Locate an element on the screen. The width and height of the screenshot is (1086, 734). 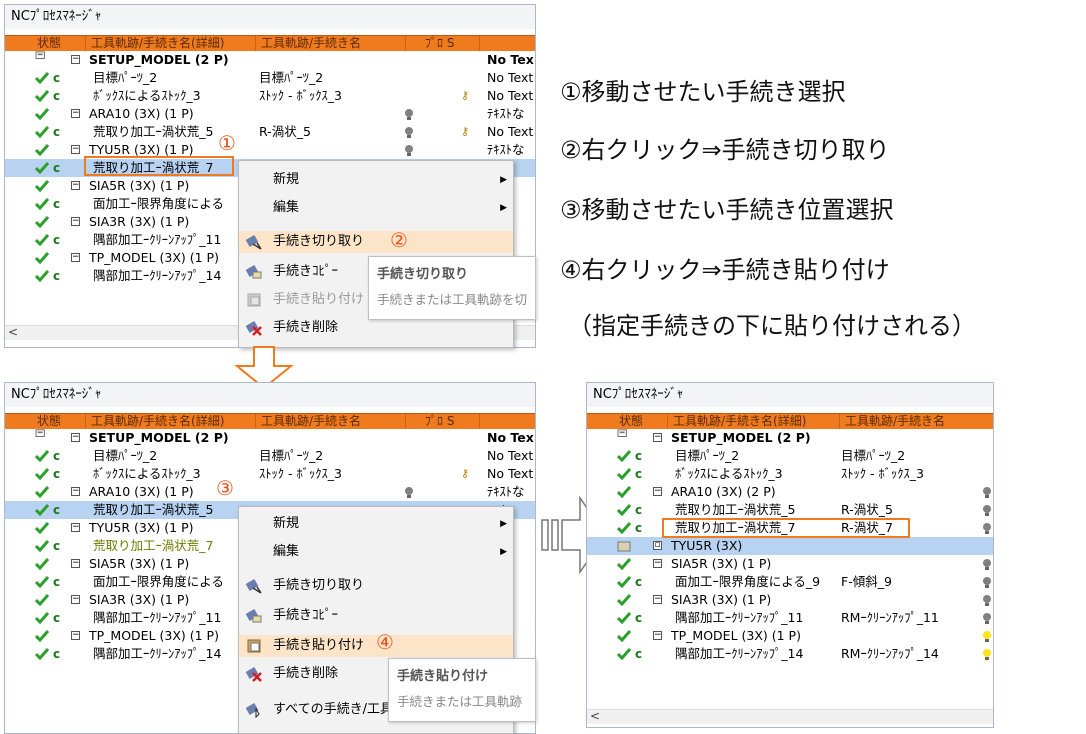
procedure-detail-name: 隅部加工ｰｸﾘｰﾝｱｯﾌﾟ_14 is located at coordinates (157, 275).